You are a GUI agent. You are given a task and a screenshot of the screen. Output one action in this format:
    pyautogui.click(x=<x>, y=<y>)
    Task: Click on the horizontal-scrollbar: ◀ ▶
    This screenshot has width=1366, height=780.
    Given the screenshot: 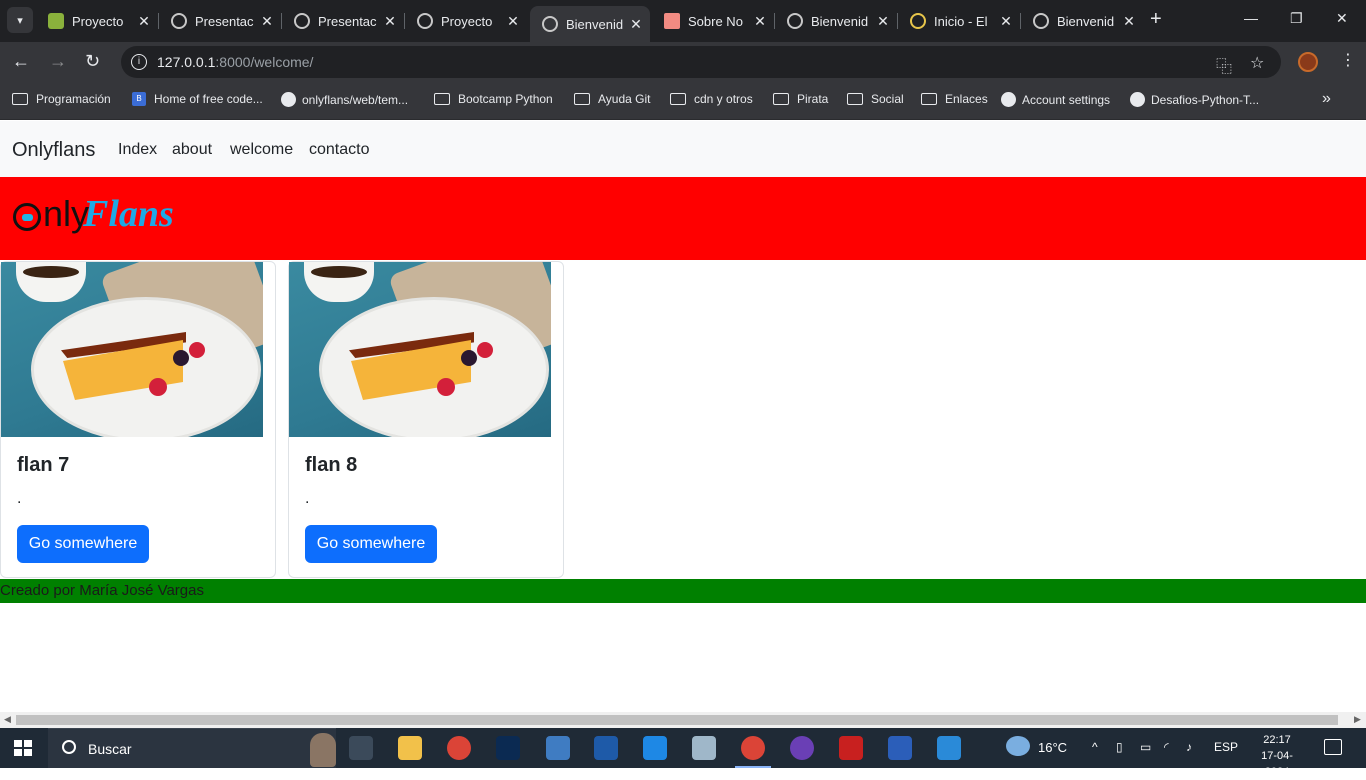 What is the action you would take?
    pyautogui.click(x=683, y=720)
    